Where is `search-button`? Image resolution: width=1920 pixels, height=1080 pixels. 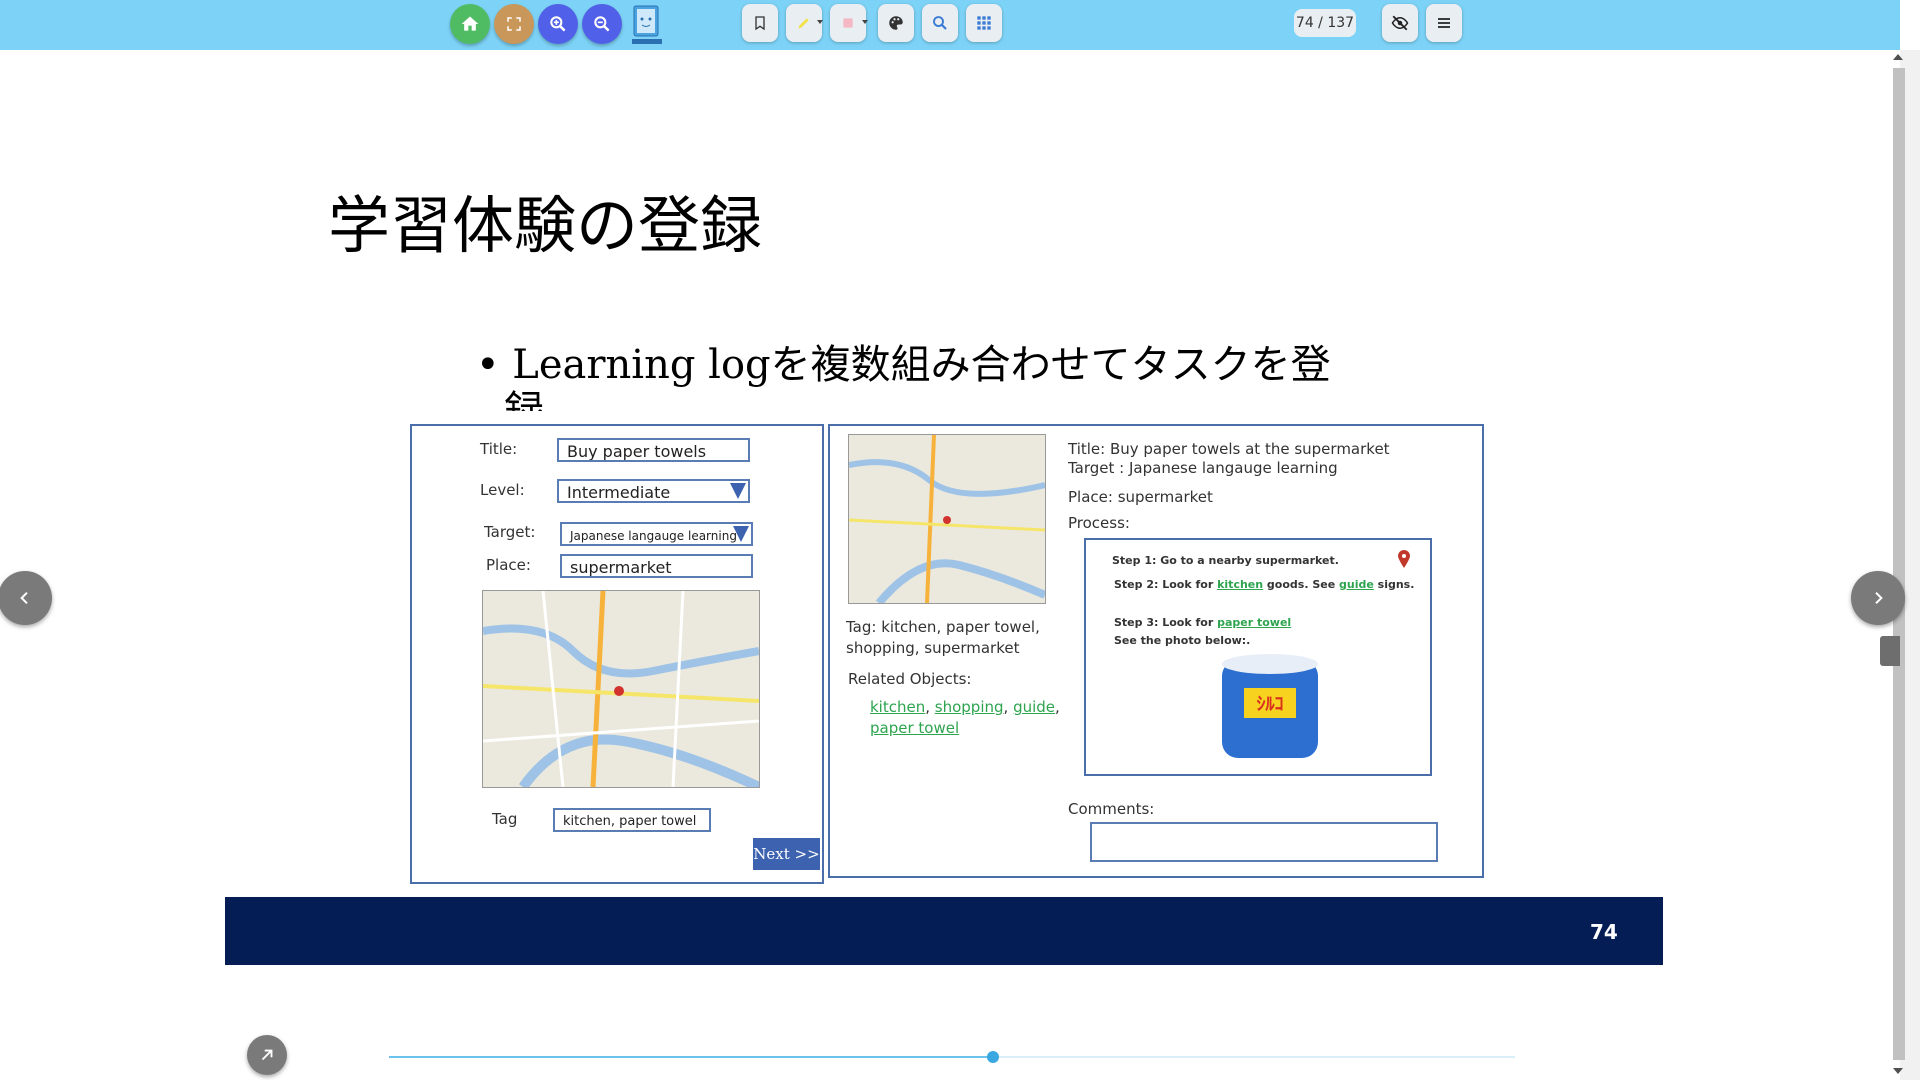 search-button is located at coordinates (940, 23).